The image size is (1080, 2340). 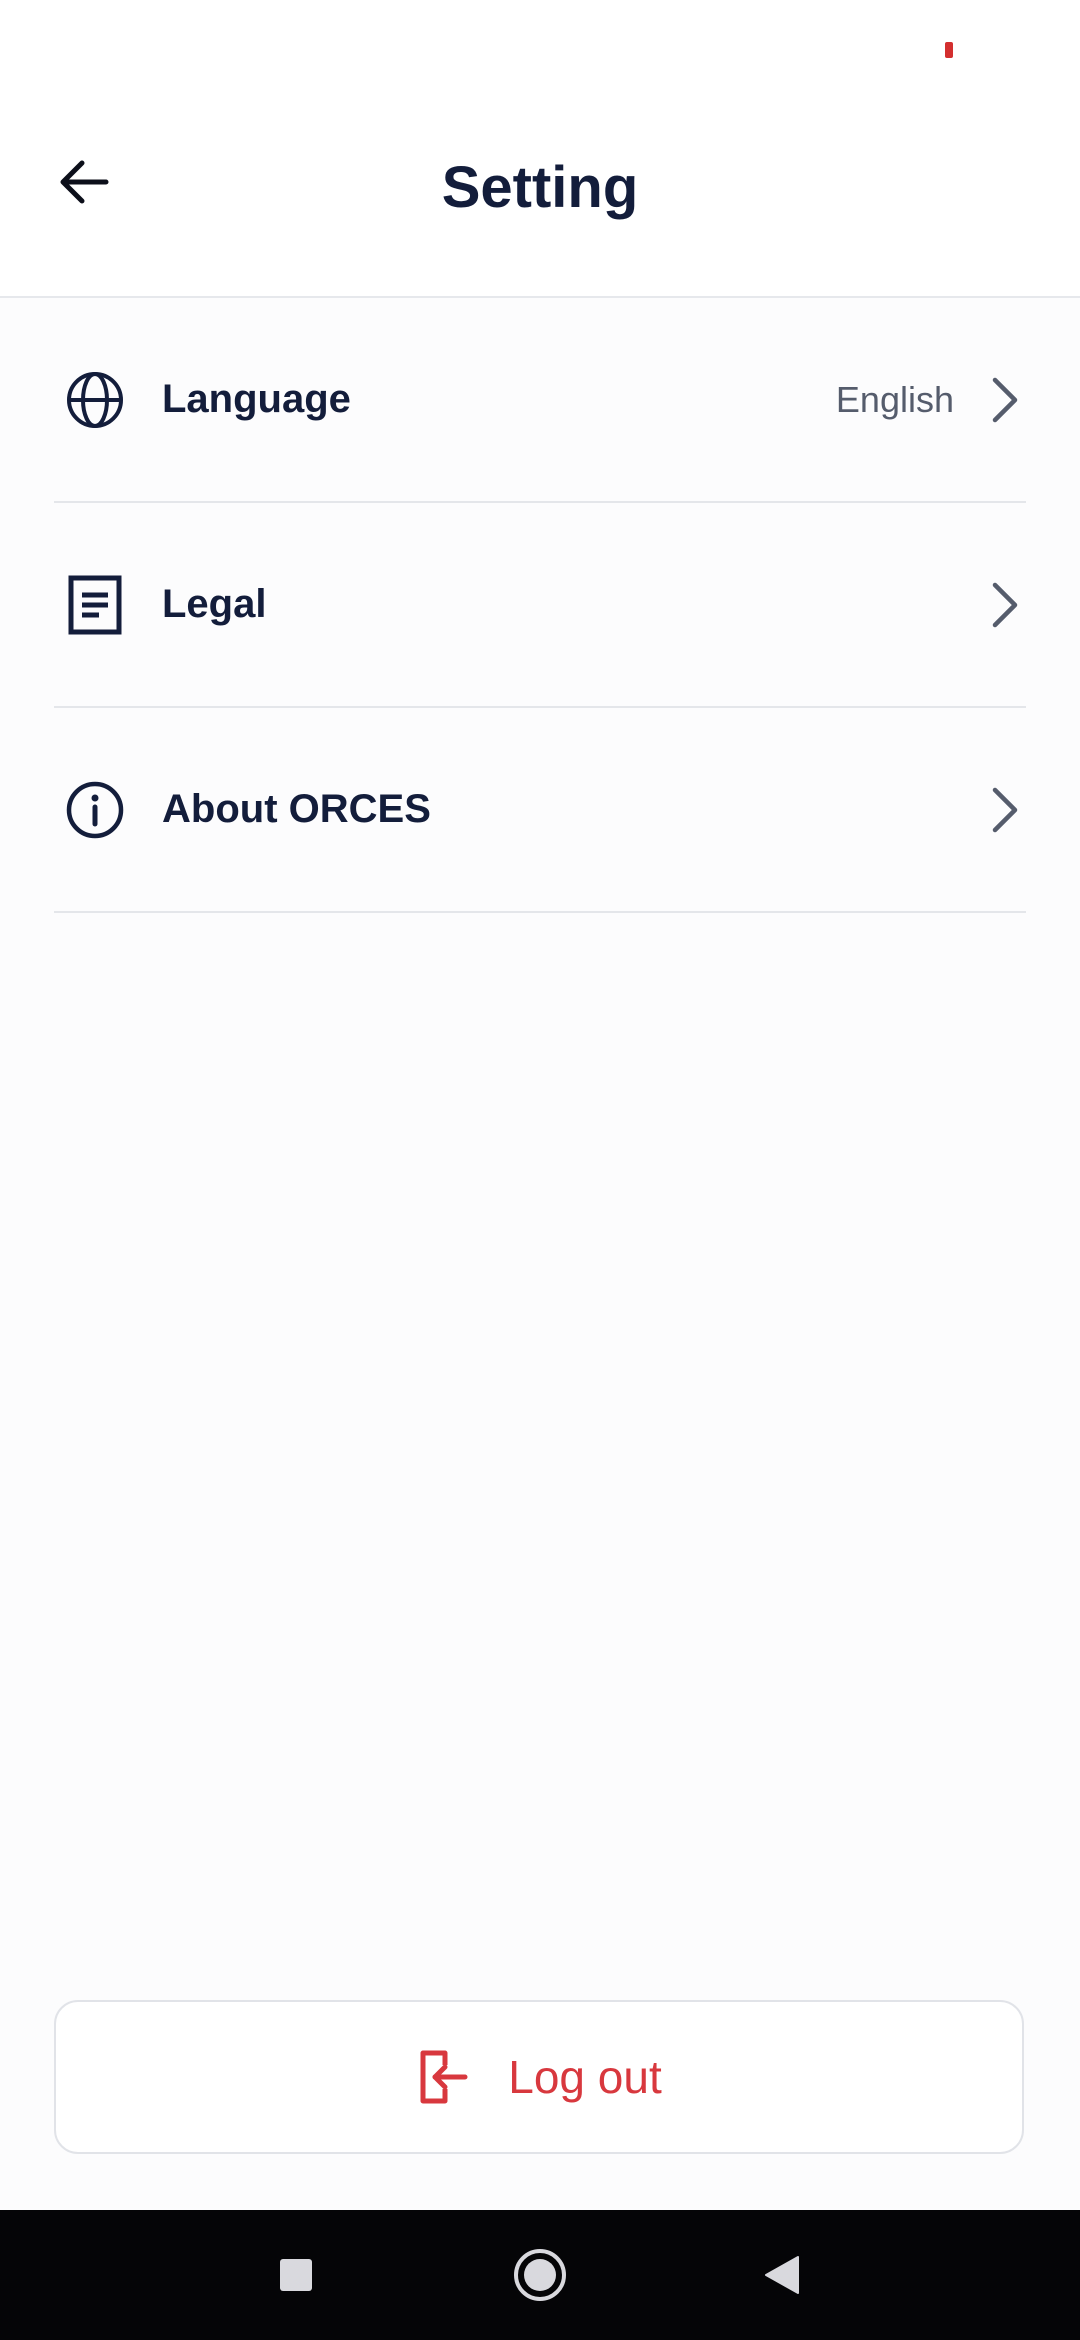 I want to click on logout-button: Log out, so click(x=539, y=2077).